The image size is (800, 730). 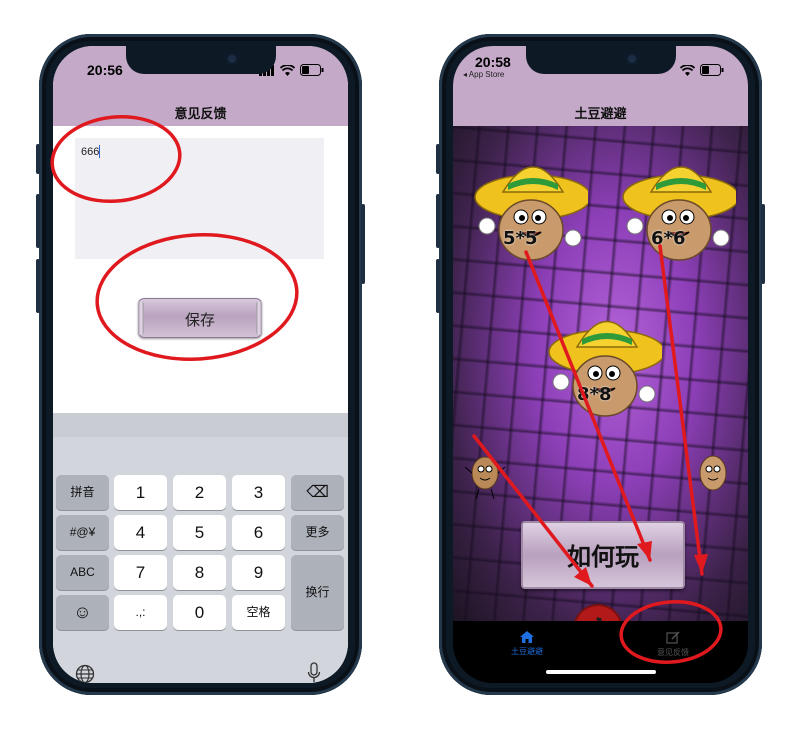 What do you see at coordinates (314, 672) in the screenshot?
I see `microphone-icon` at bounding box center [314, 672].